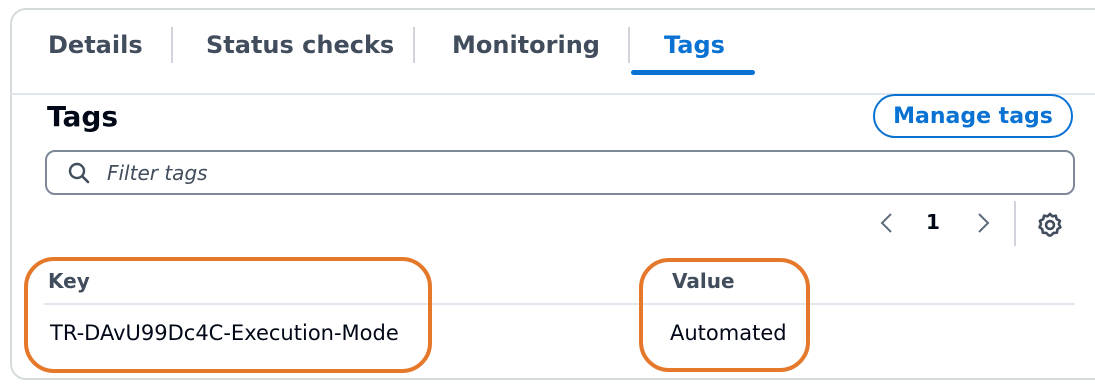  Describe the element at coordinates (300, 45) in the screenshot. I see `tab-status-checks: Status checks` at that location.